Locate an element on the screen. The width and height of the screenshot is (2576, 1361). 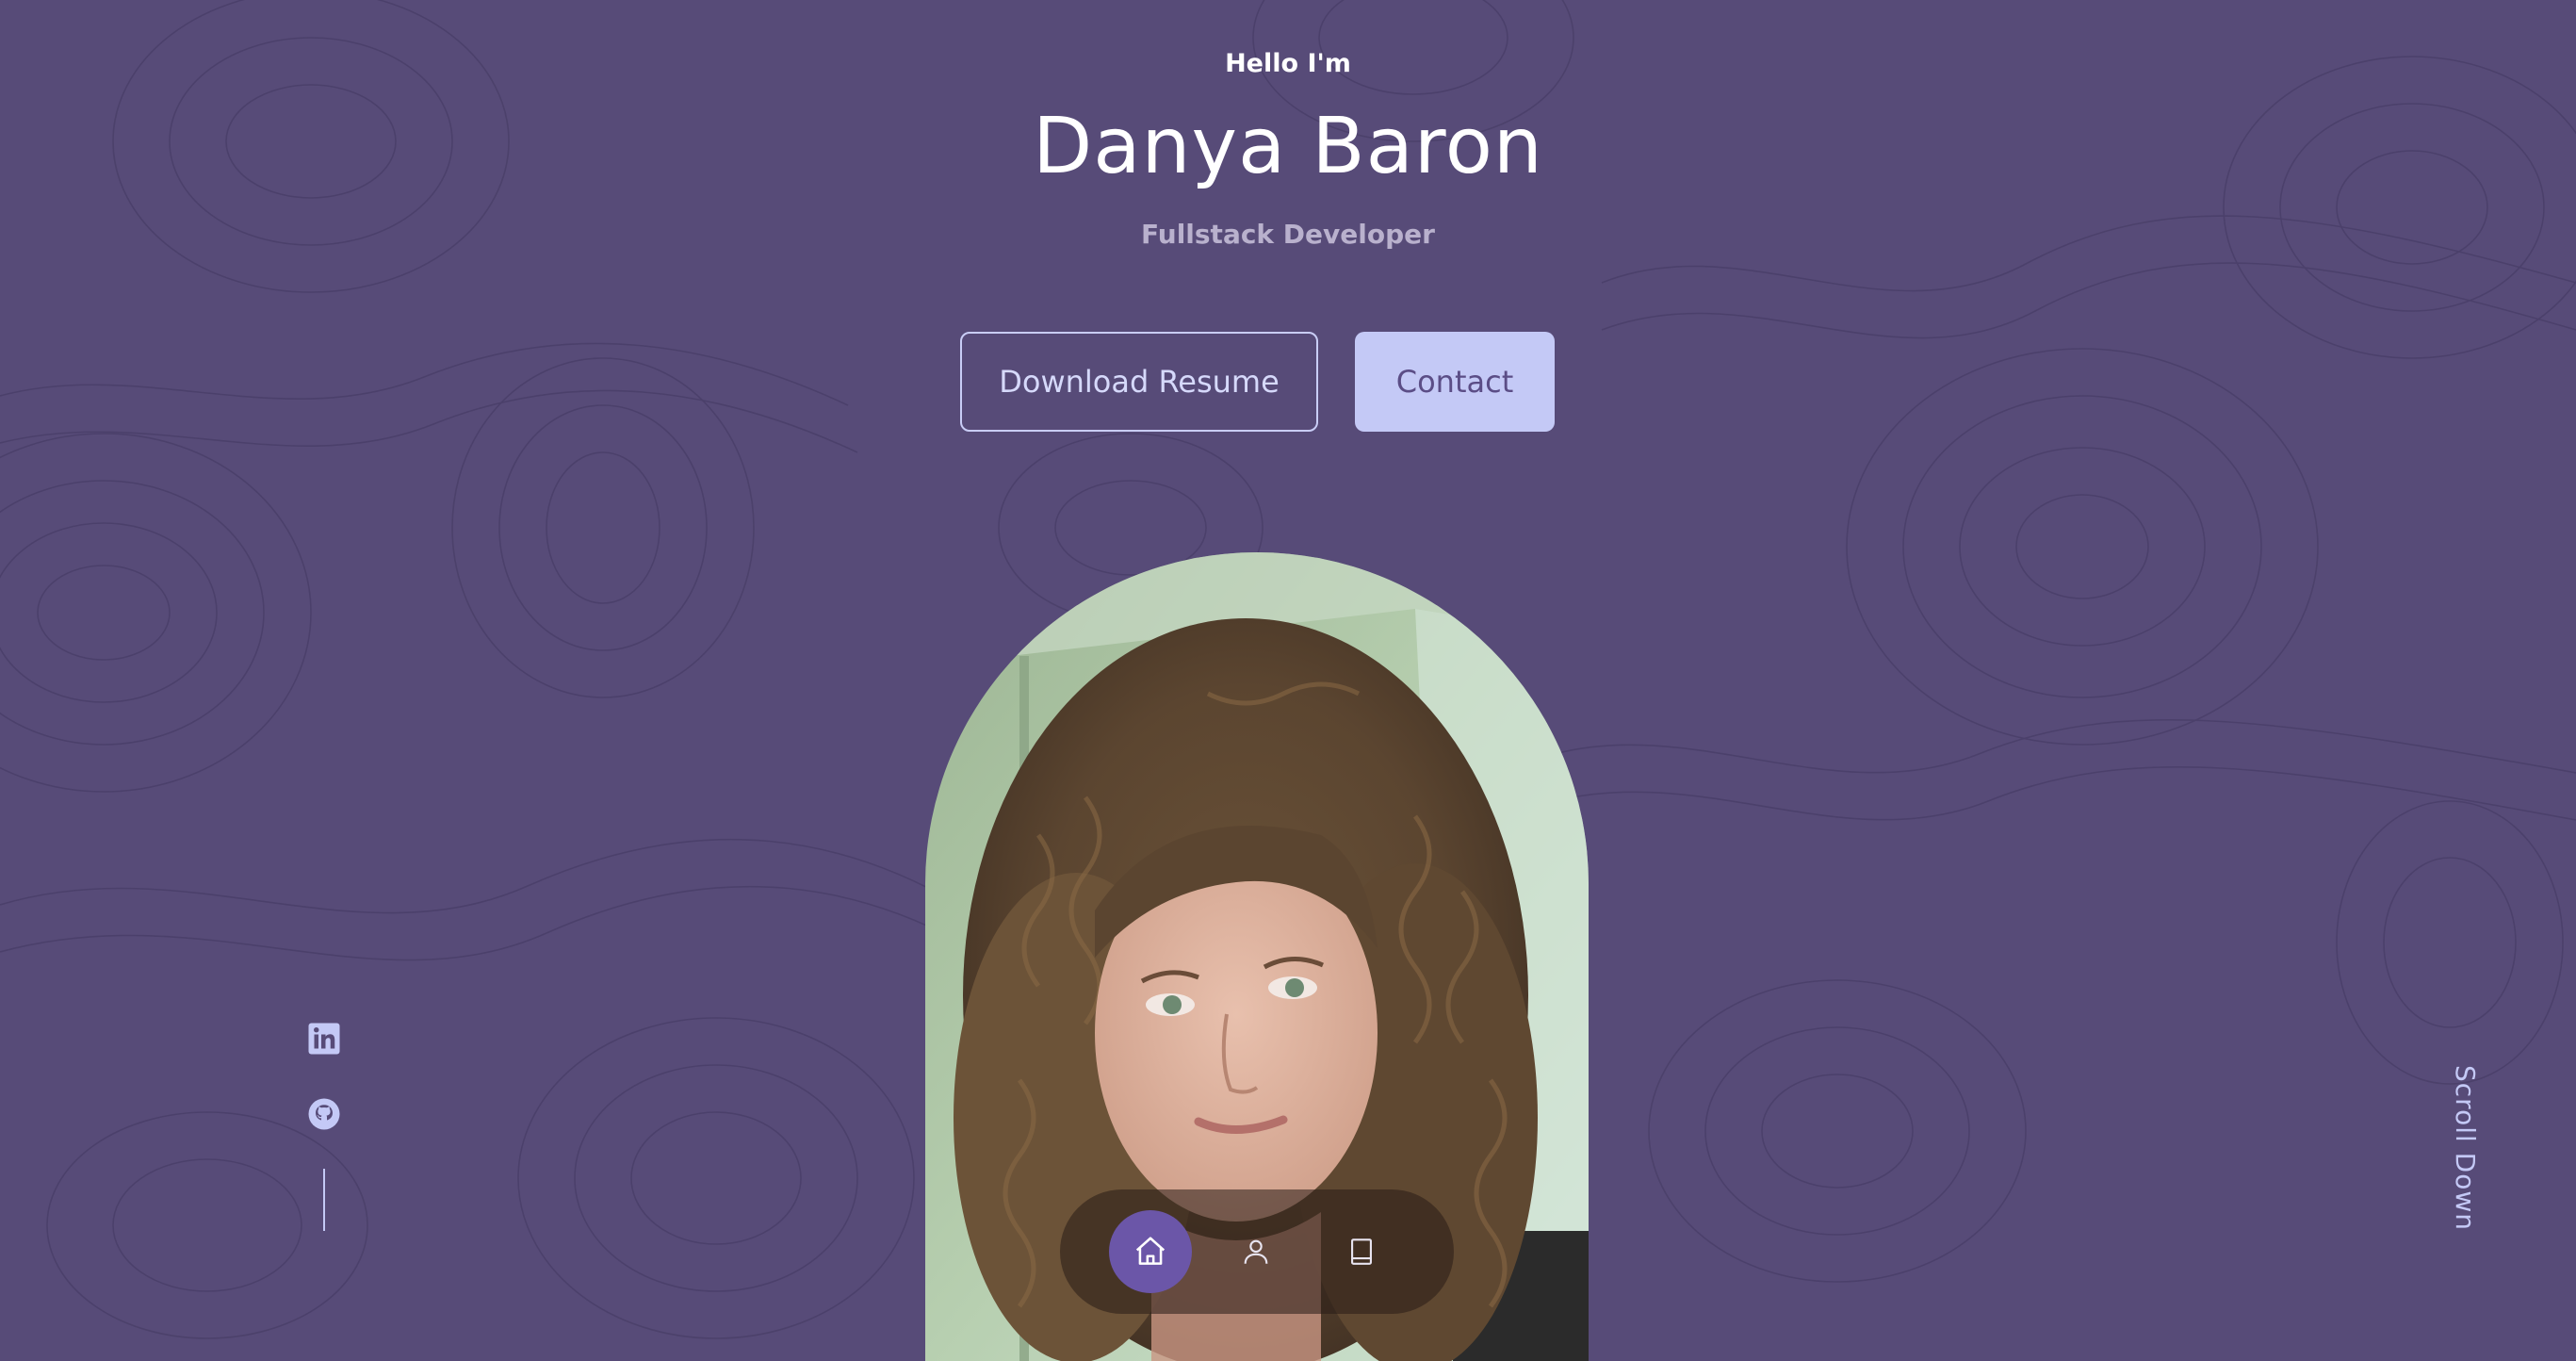
greeting-text: Hello I'm is located at coordinates (1288, 63).